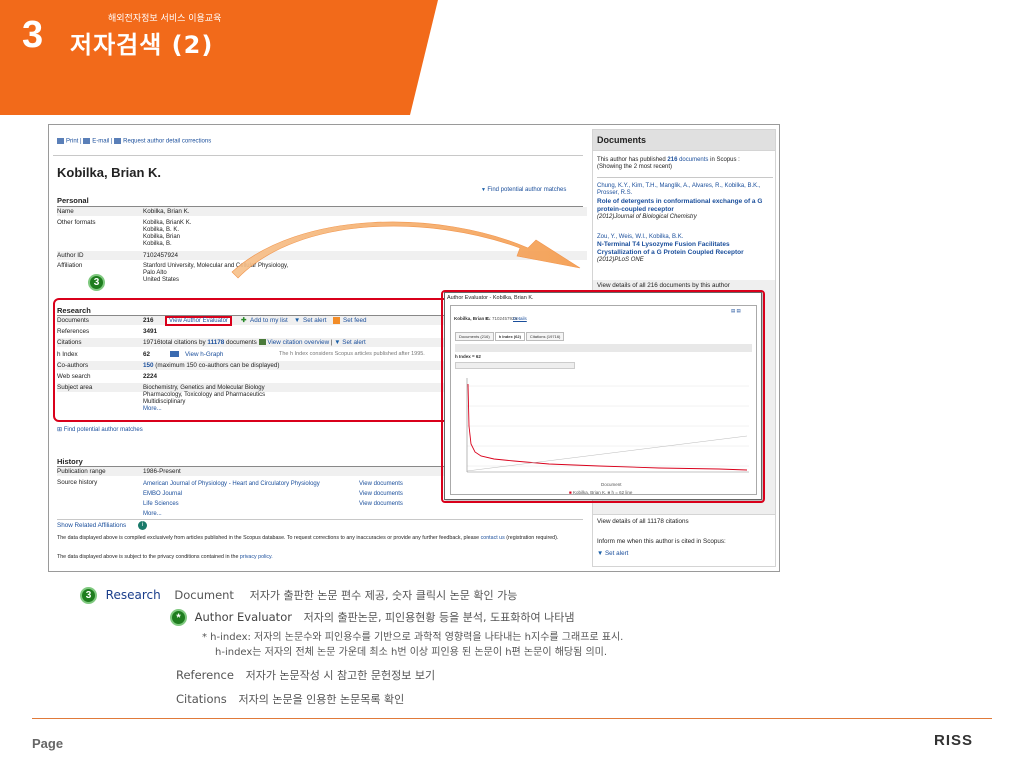 The height and width of the screenshot is (768, 1024). What do you see at coordinates (439, 617) in the screenshot?
I see `evaluator-text: 저자의 출판논문, 피인용현황 등을 분석, 도표화하여 나타냄` at bounding box center [439, 617].